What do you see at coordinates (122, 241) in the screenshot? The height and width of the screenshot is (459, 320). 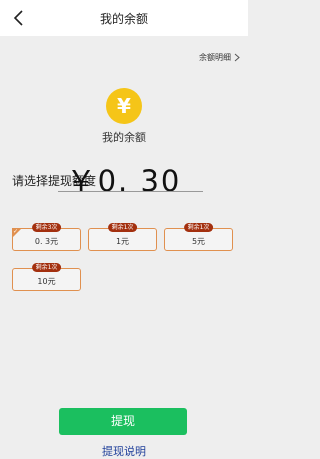 I see `amount-value: 1元` at bounding box center [122, 241].